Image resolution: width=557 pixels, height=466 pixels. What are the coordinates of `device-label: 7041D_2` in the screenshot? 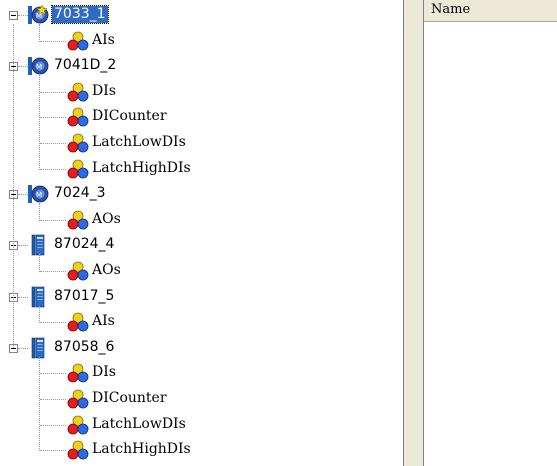 It's located at (85, 65).